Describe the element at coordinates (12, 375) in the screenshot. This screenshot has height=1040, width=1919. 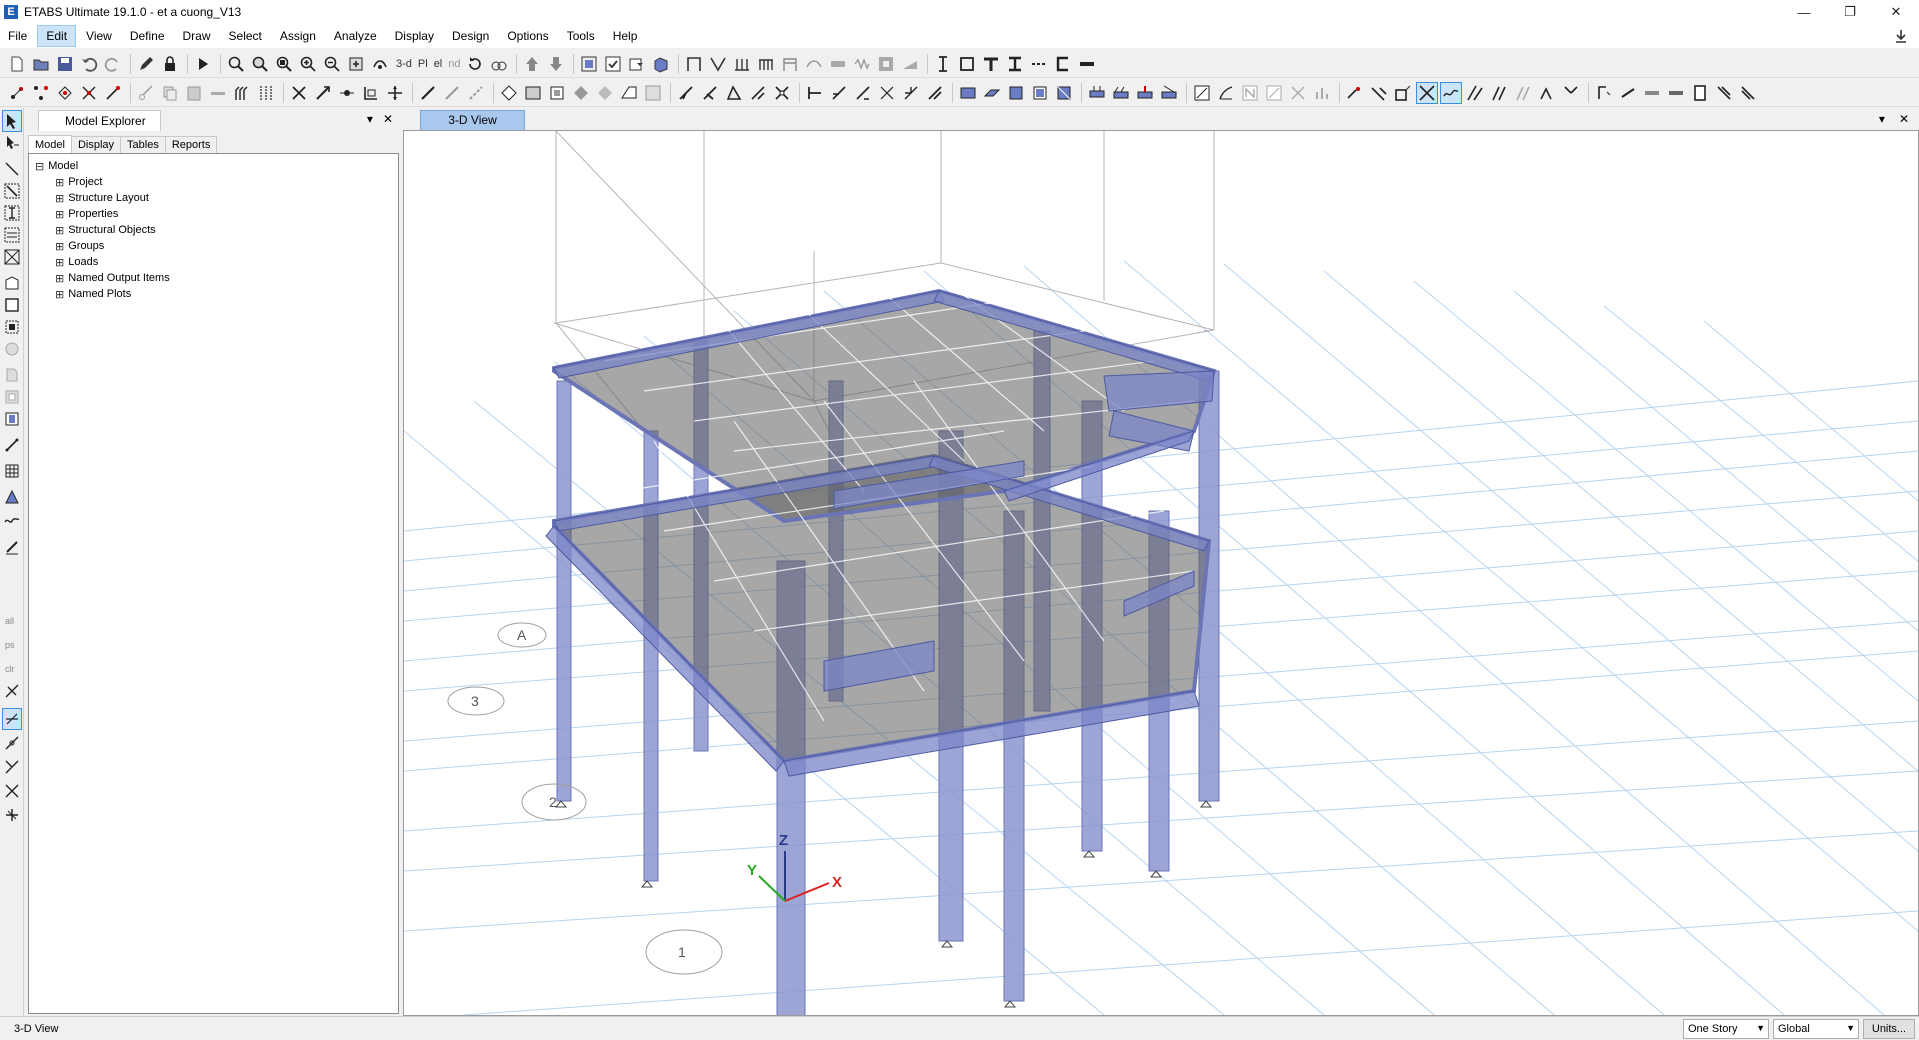
I see `draw-wall-panel-icon` at that location.